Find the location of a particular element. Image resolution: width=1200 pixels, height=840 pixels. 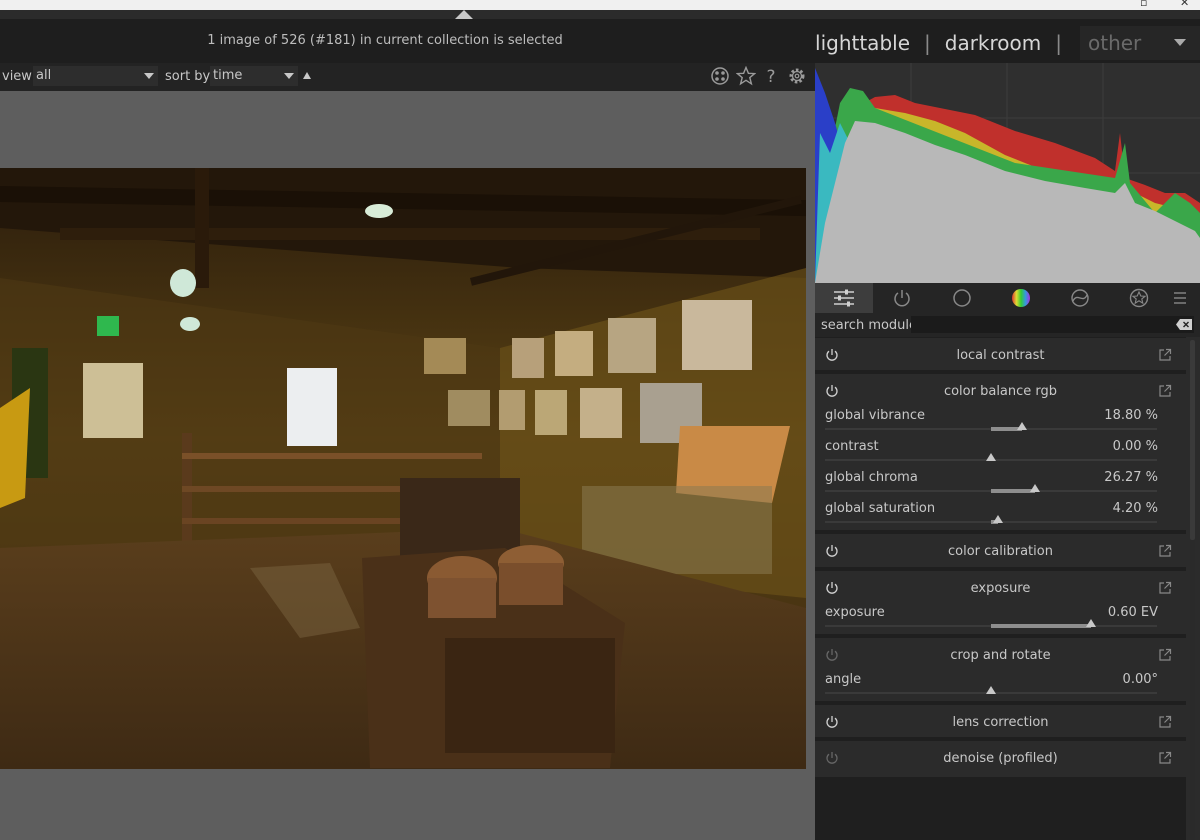

module-header: crop and rotate is located at coordinates (1000, 655).